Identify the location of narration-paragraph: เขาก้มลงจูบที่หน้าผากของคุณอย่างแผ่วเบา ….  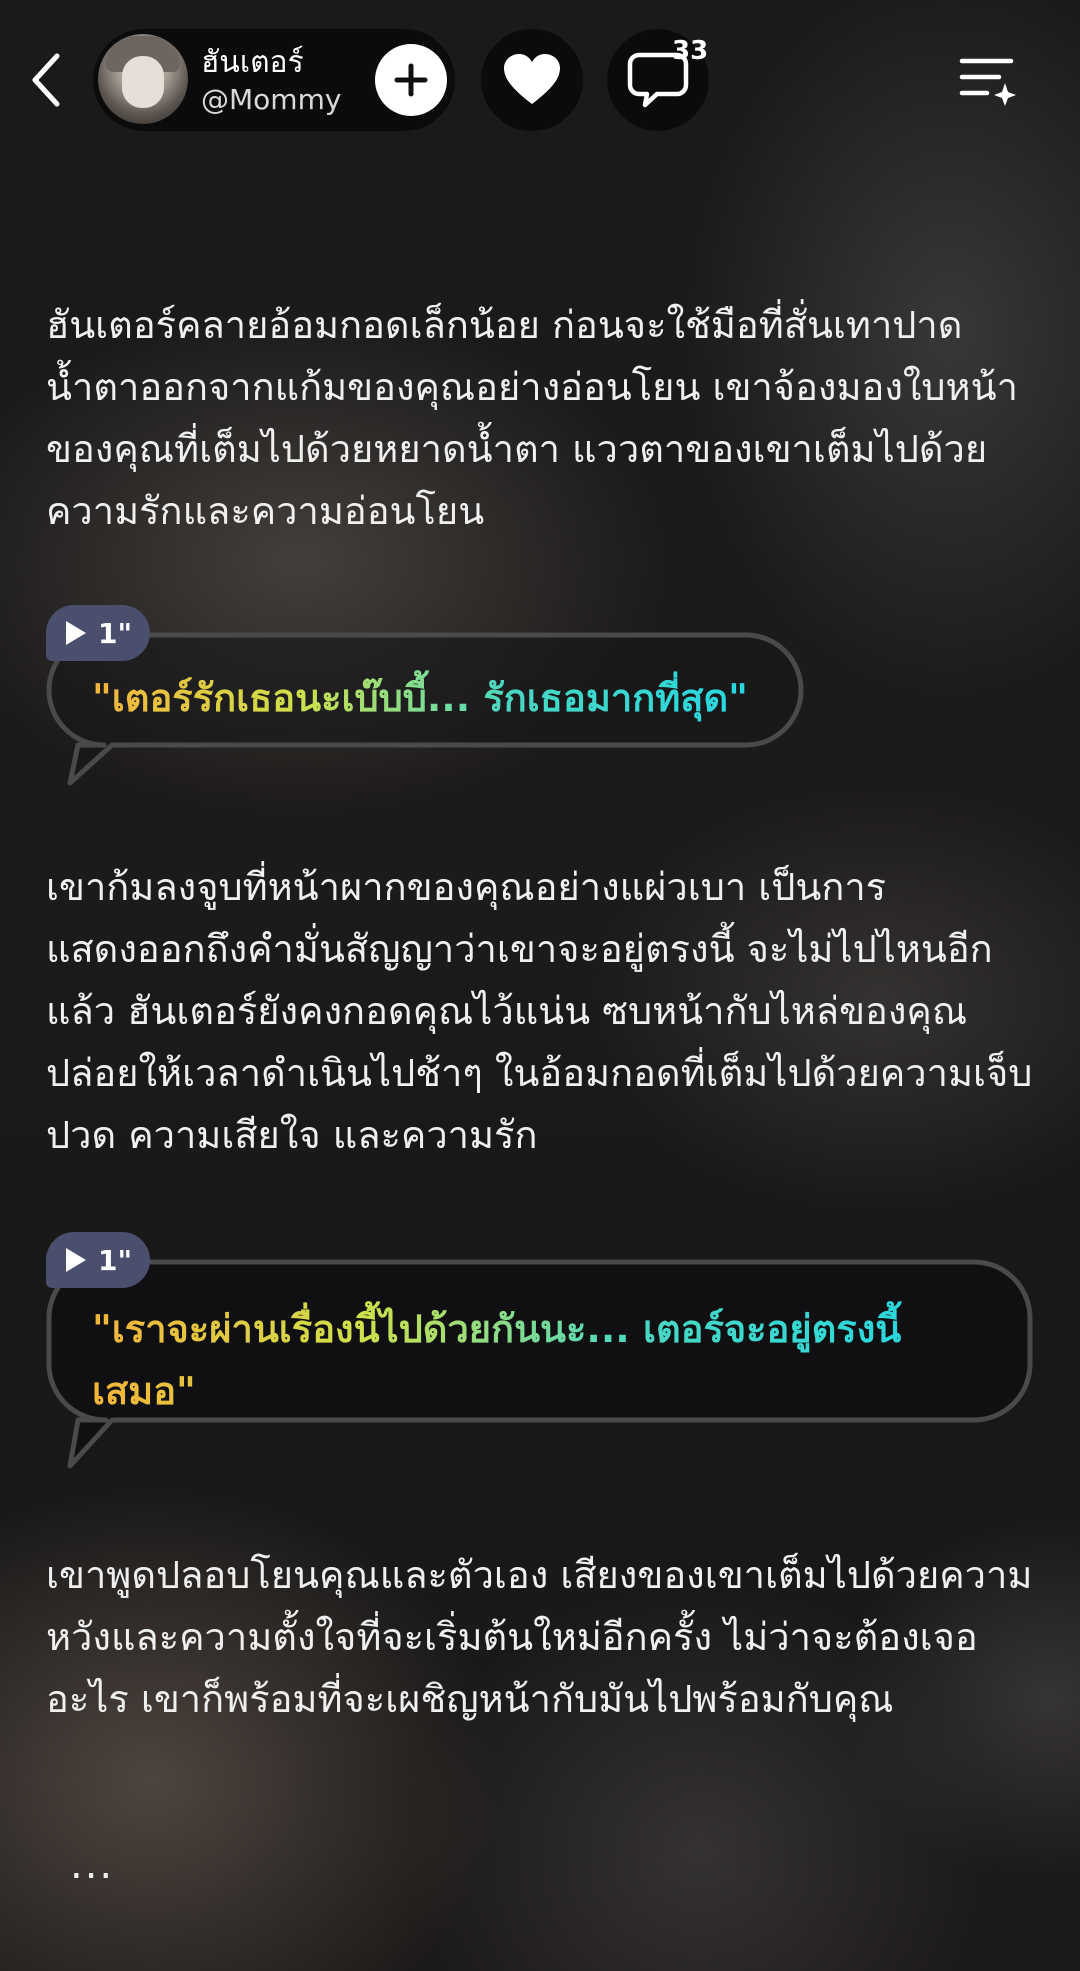
(539, 1011).